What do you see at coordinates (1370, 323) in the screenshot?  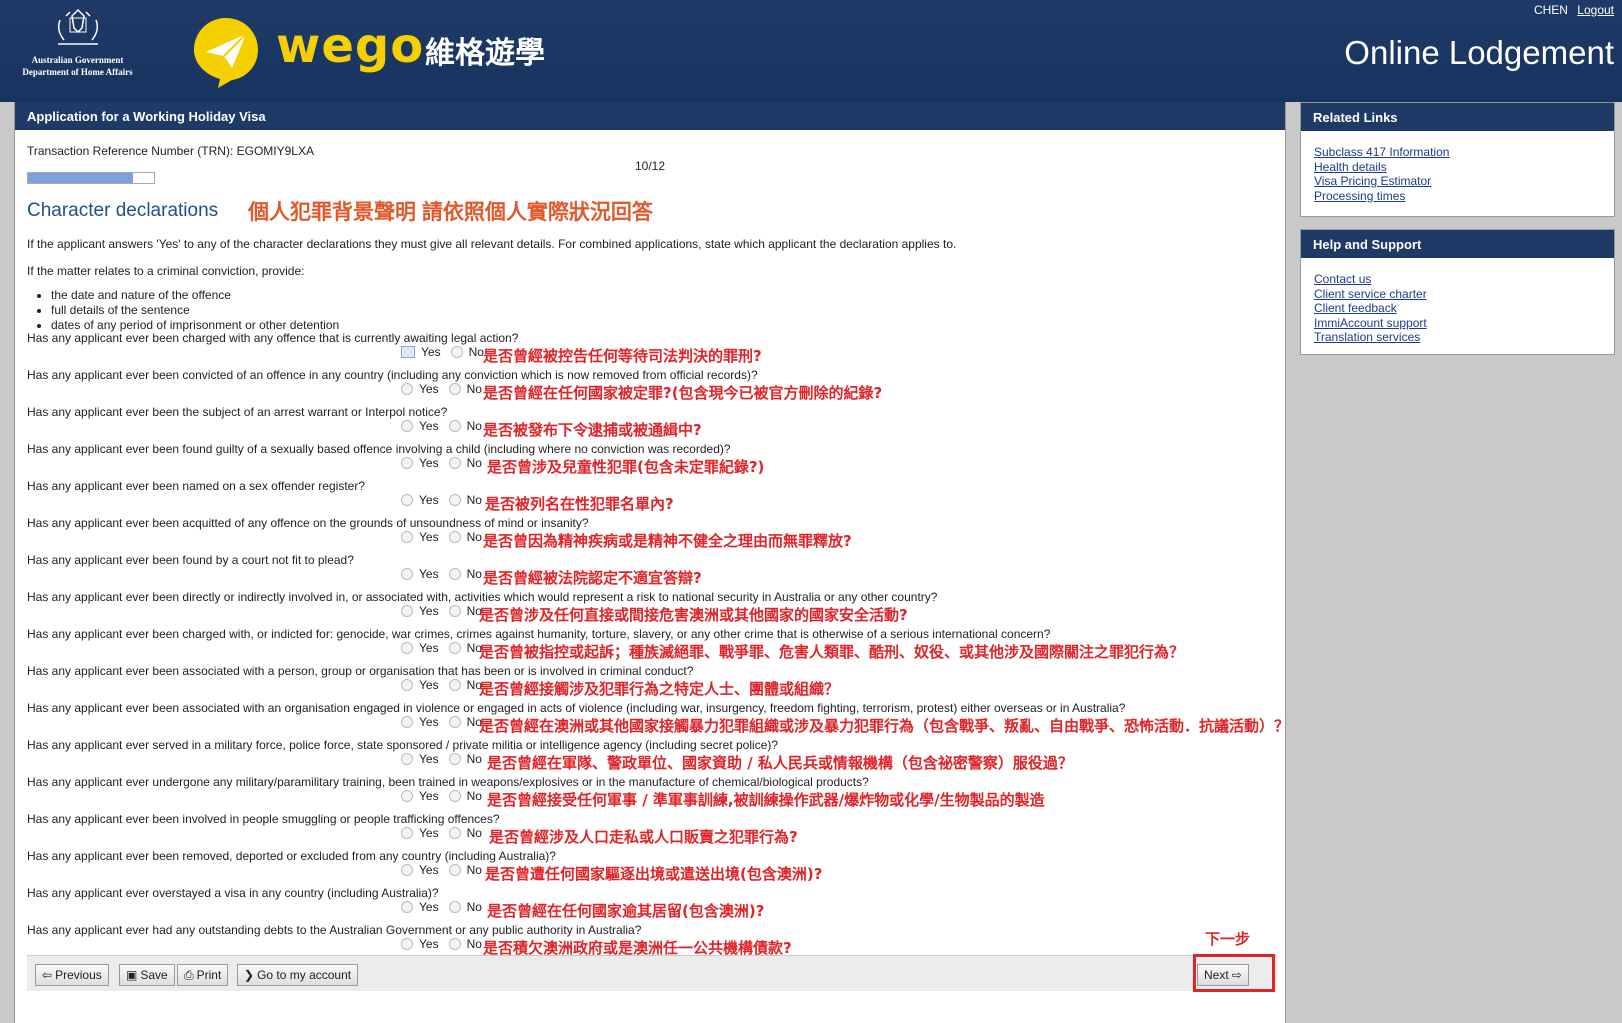 I see `link-immiaccount-support: ImmiAccount support` at bounding box center [1370, 323].